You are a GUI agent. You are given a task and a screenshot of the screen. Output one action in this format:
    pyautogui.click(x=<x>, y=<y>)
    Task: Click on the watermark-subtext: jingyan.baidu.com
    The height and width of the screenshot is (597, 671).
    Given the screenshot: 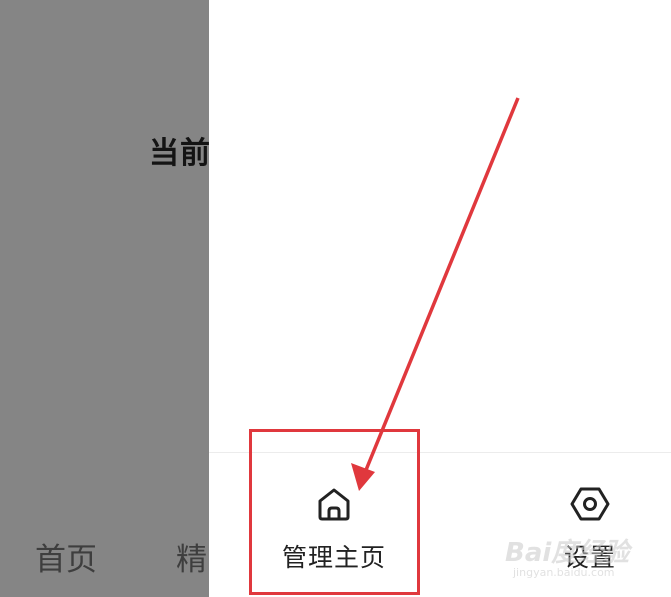 What is the action you would take?
    pyautogui.click(x=564, y=572)
    